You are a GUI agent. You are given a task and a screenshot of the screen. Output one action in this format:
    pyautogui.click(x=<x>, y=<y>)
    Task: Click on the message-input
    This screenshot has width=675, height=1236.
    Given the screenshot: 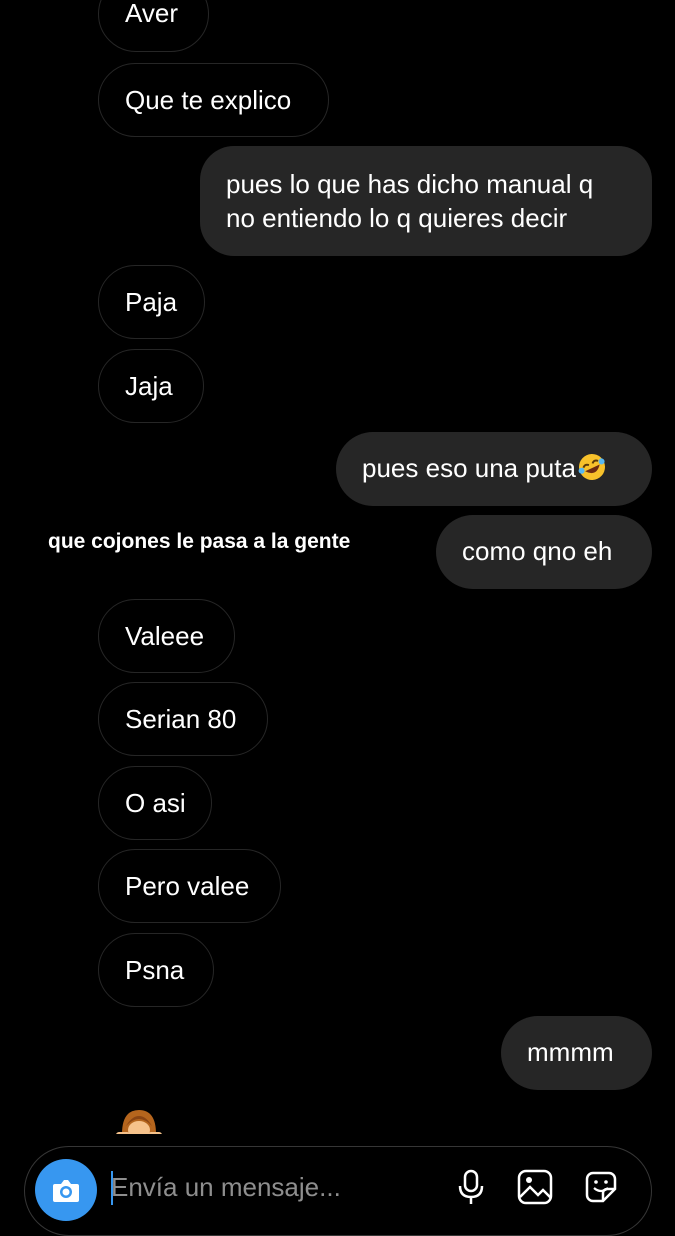 What is the action you would take?
    pyautogui.click(x=276, y=1187)
    